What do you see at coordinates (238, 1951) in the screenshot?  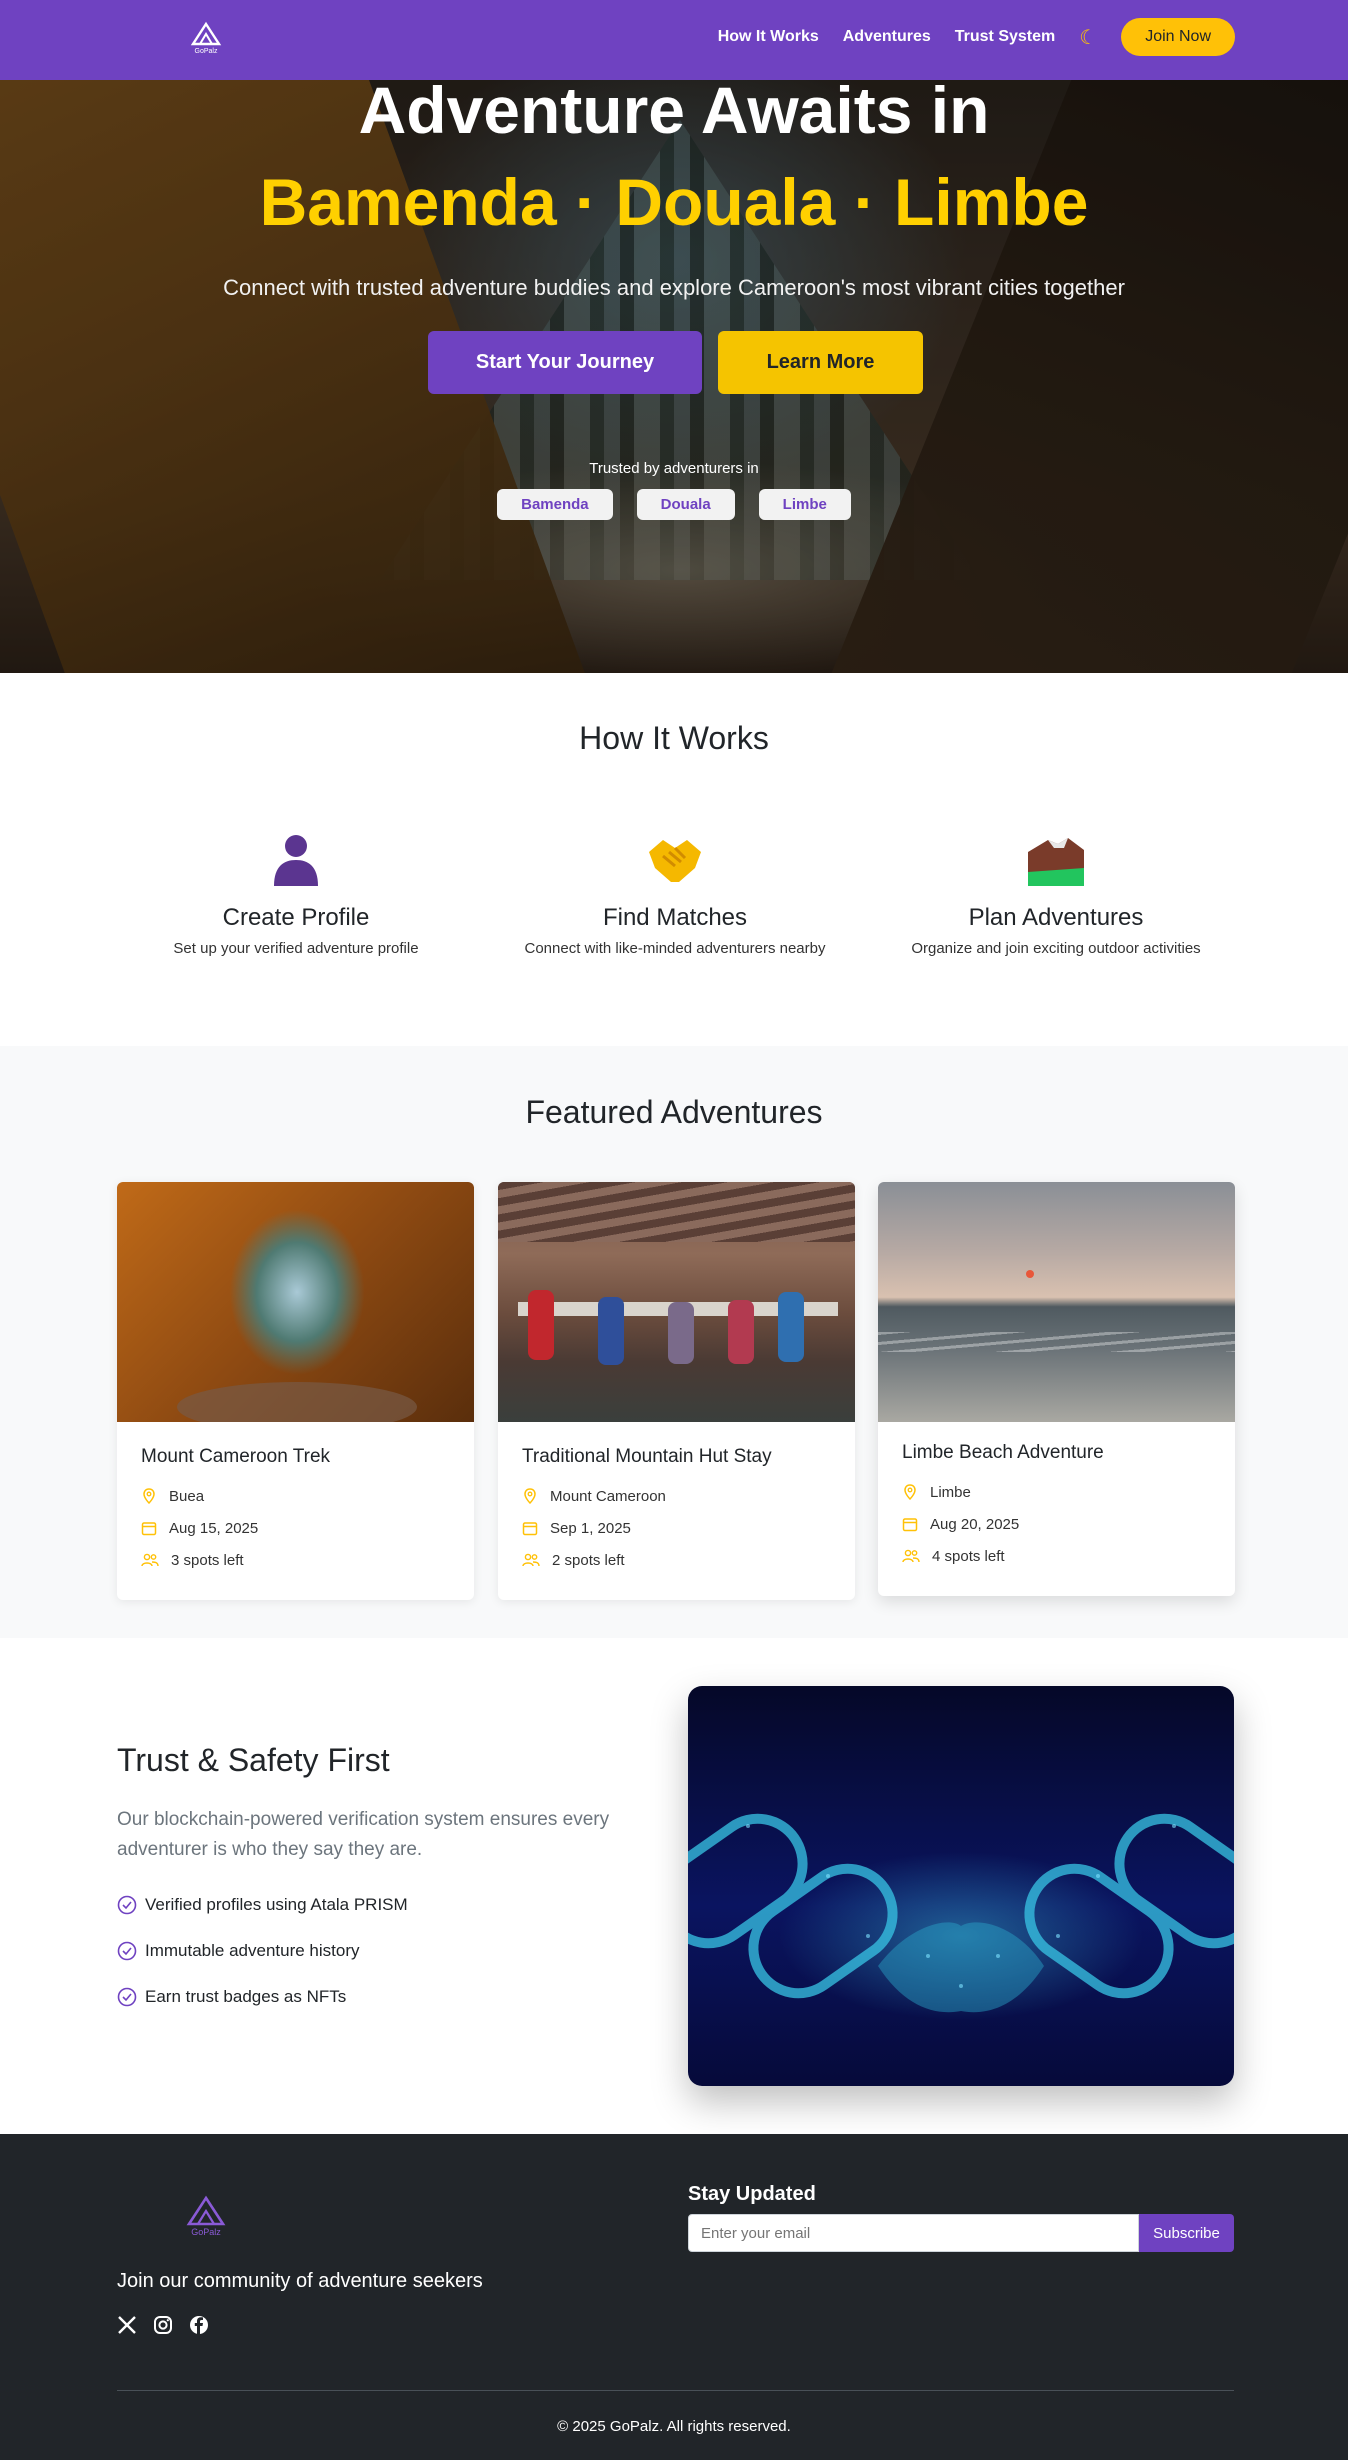 I see `trust-item: Immutable adventure history` at bounding box center [238, 1951].